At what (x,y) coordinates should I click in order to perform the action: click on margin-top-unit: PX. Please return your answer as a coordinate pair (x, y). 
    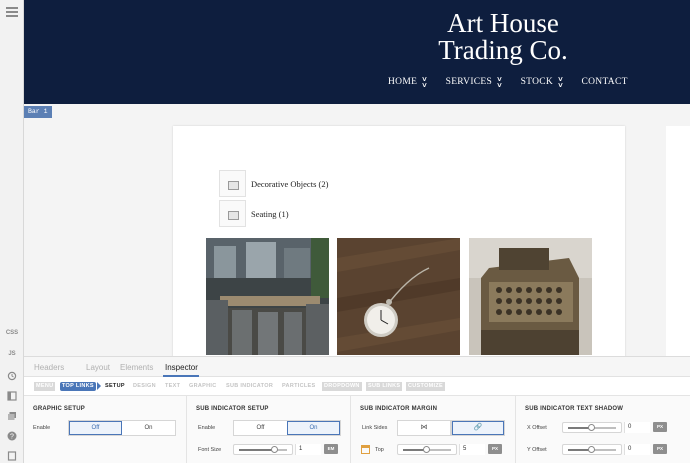
    Looking at the image, I should click on (495, 449).